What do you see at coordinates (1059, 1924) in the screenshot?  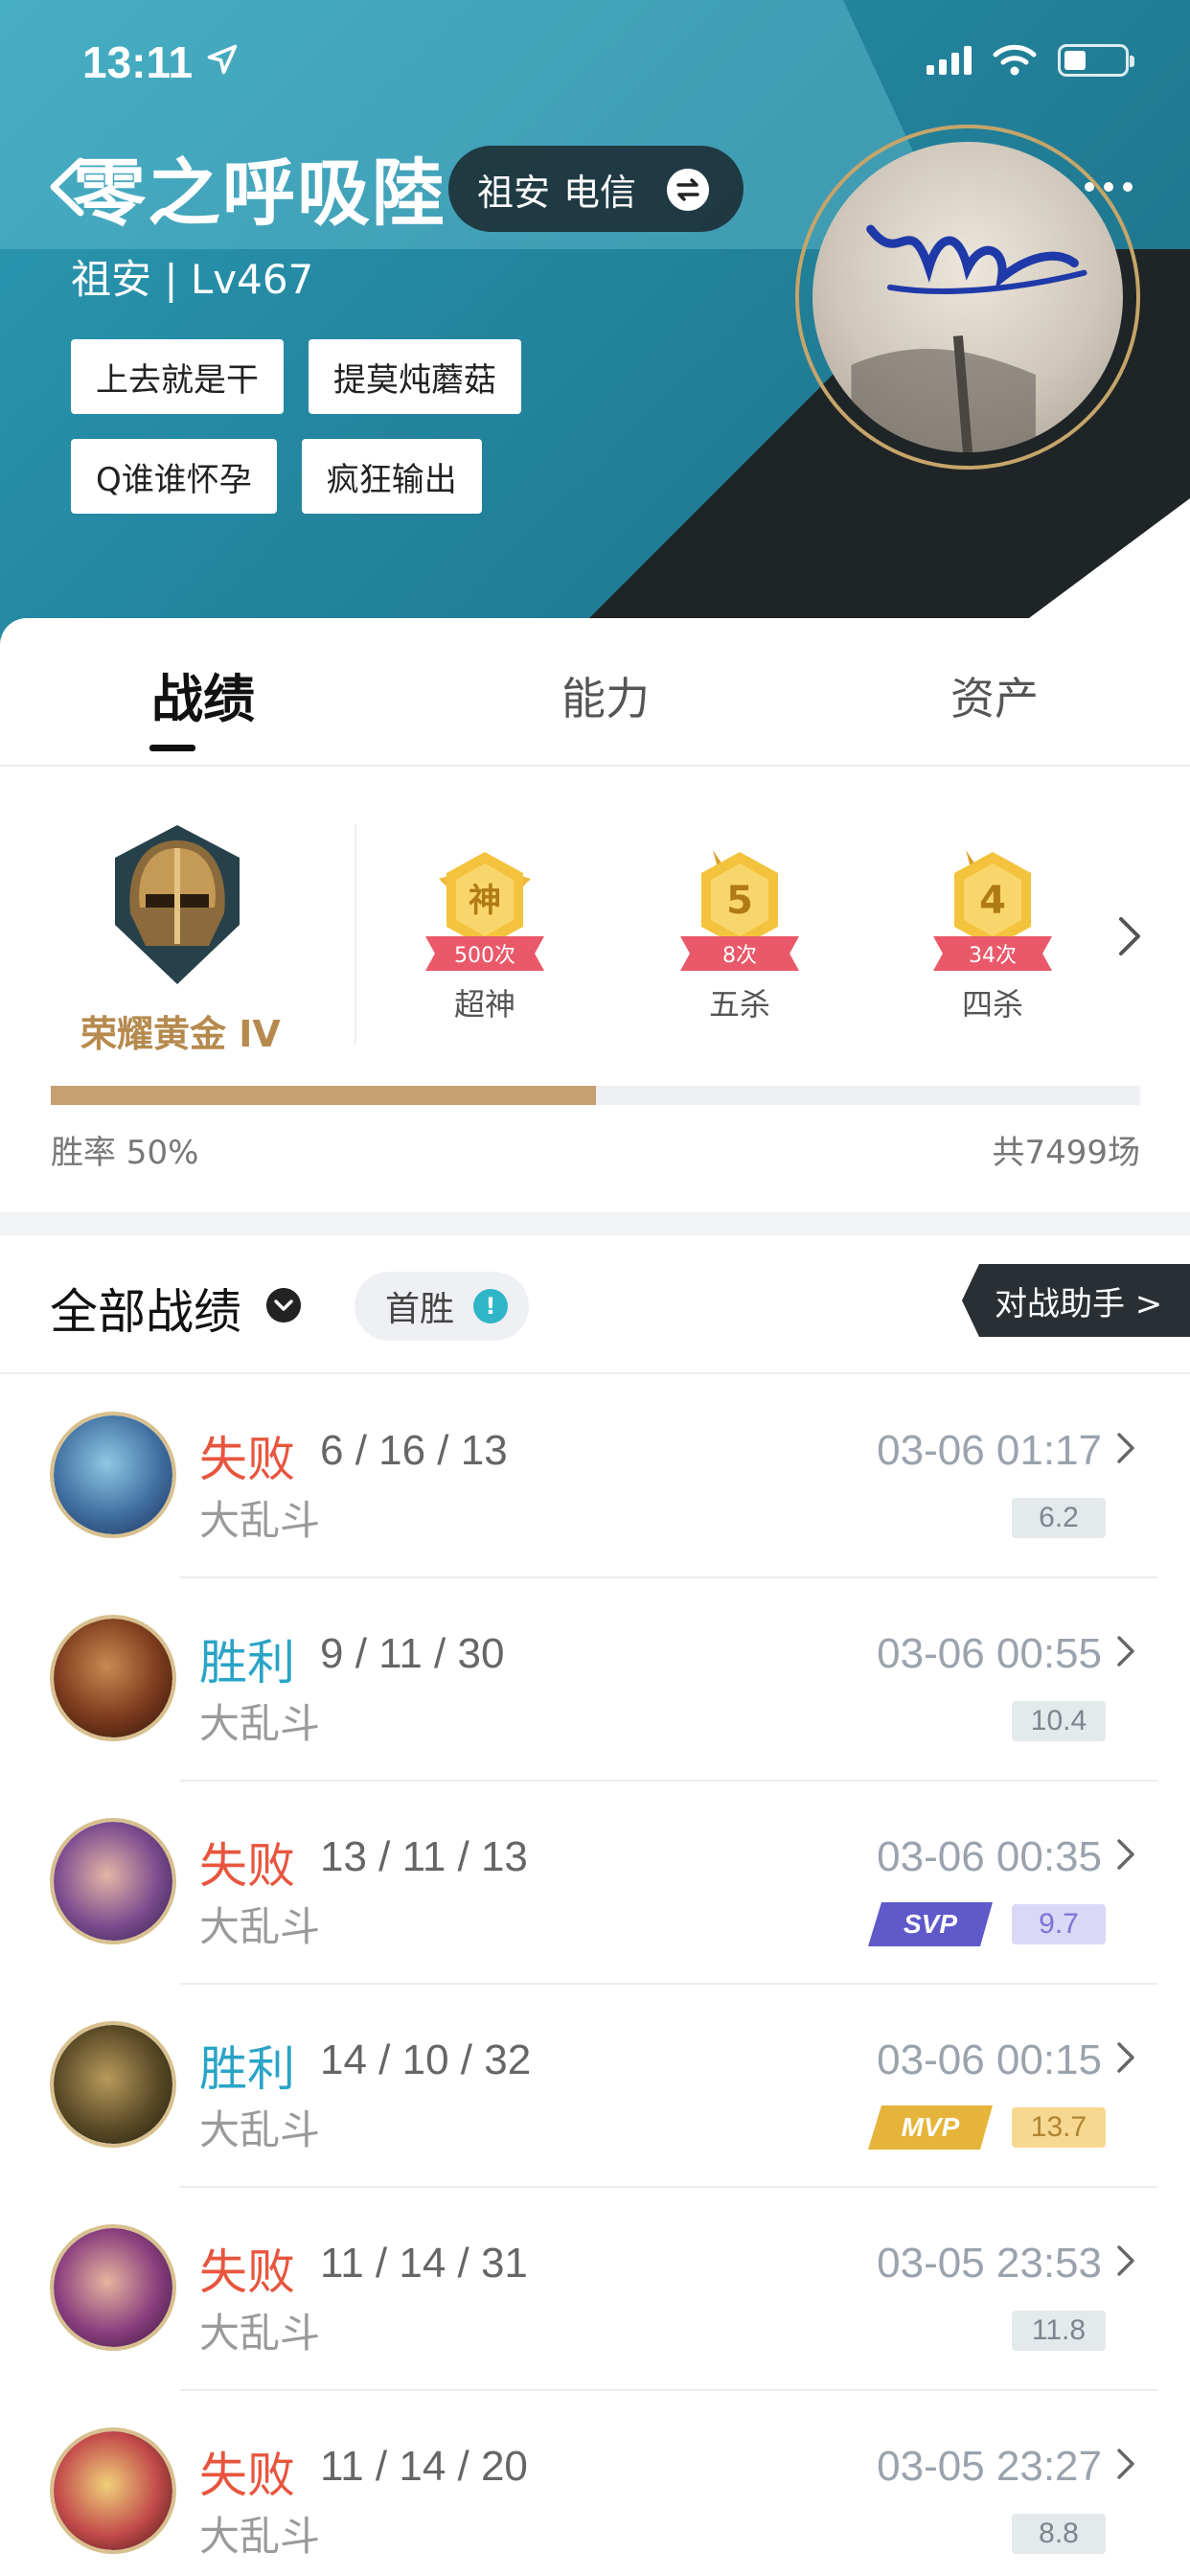 I see `match-score: 9.7` at bounding box center [1059, 1924].